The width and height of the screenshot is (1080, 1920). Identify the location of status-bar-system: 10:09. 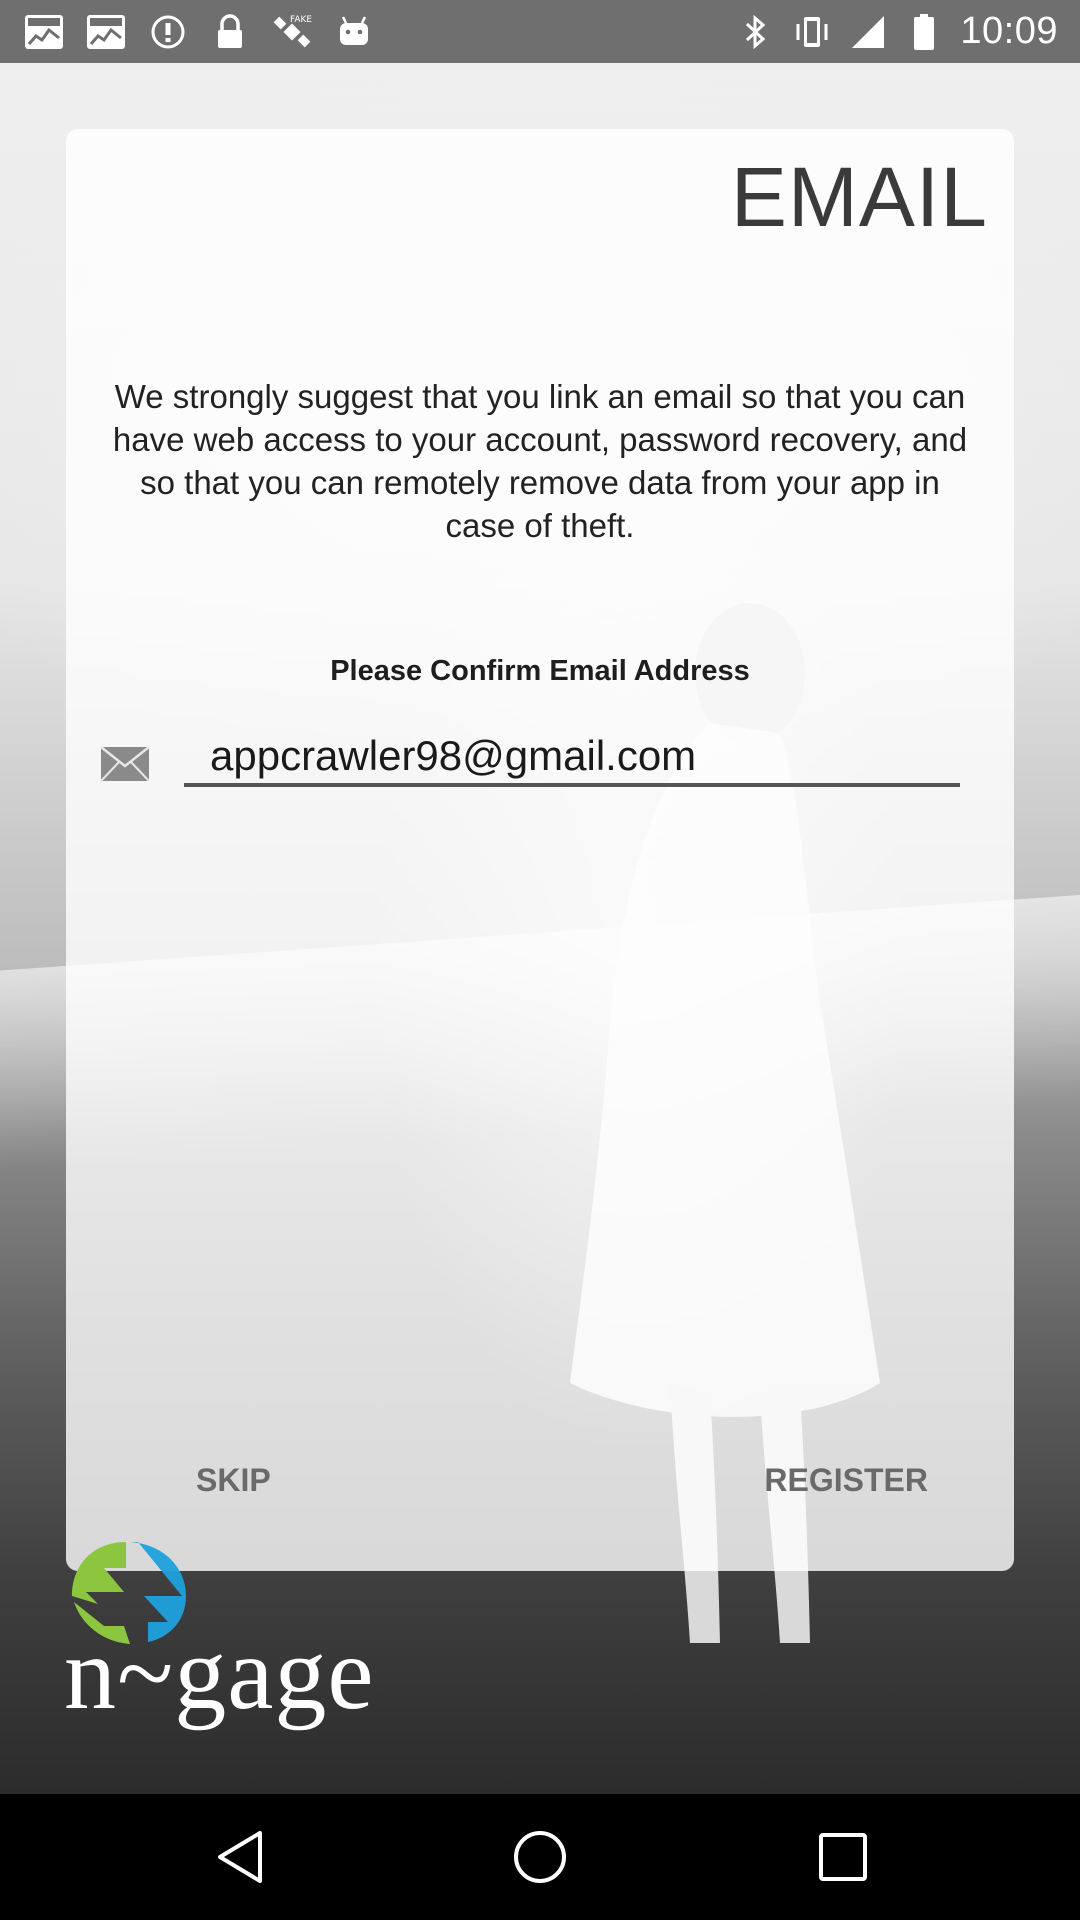
(897, 31).